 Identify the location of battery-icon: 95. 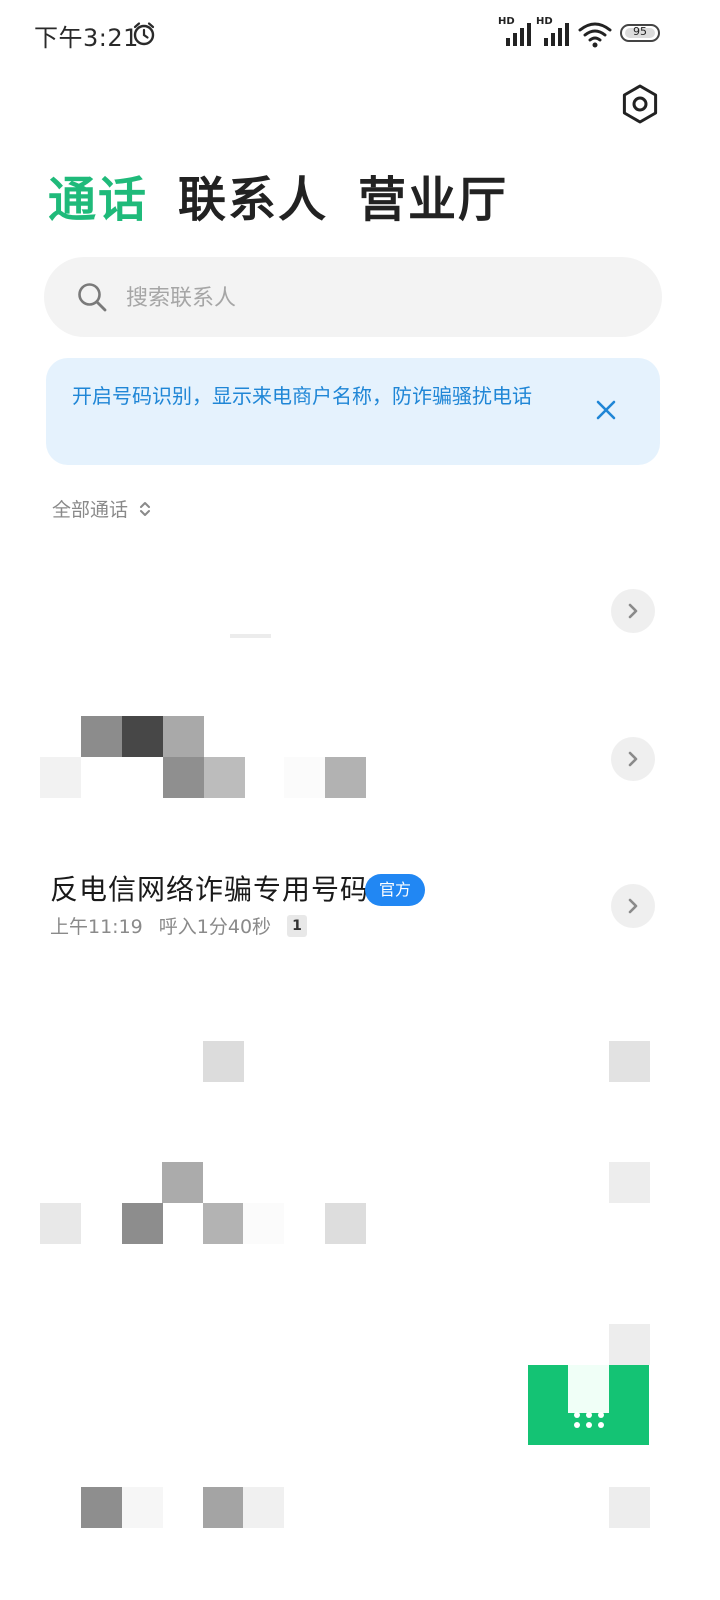
(640, 33).